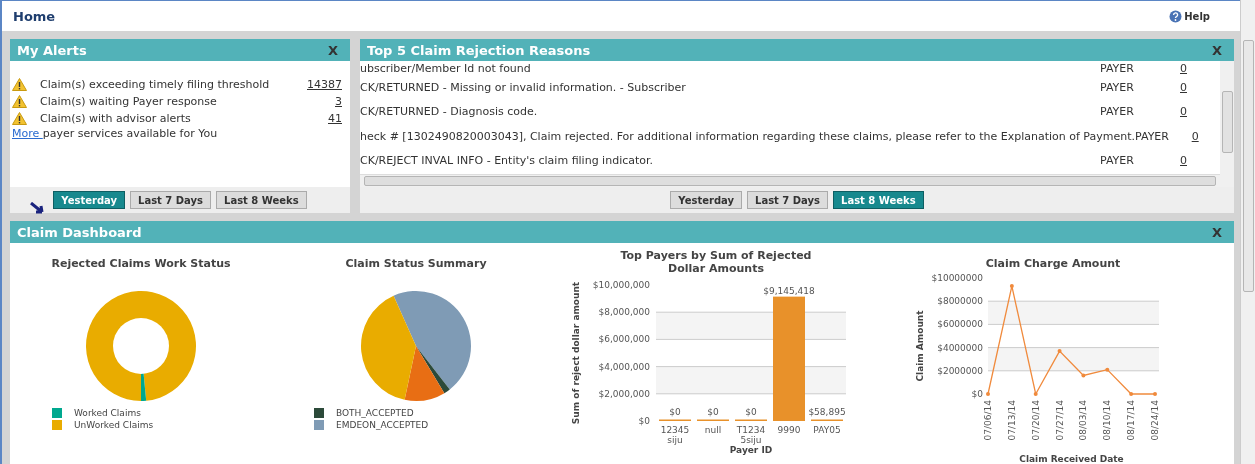 The width and height of the screenshot is (1255, 464). What do you see at coordinates (716, 262) in the screenshot?
I see `chart-title: Top Payers by Sum of Rejected Dollar Amounts` at bounding box center [716, 262].